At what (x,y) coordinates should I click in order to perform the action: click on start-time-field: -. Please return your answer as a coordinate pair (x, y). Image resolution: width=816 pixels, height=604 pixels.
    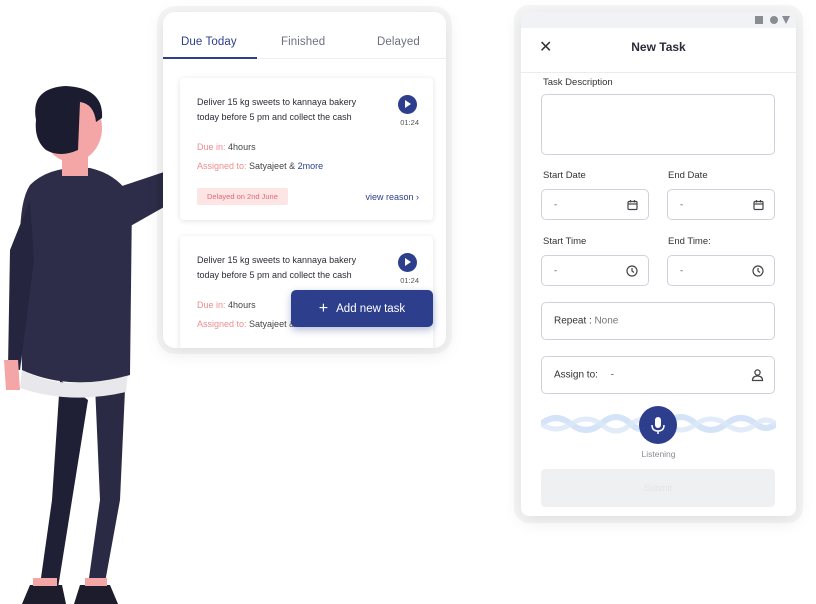
    Looking at the image, I should click on (595, 270).